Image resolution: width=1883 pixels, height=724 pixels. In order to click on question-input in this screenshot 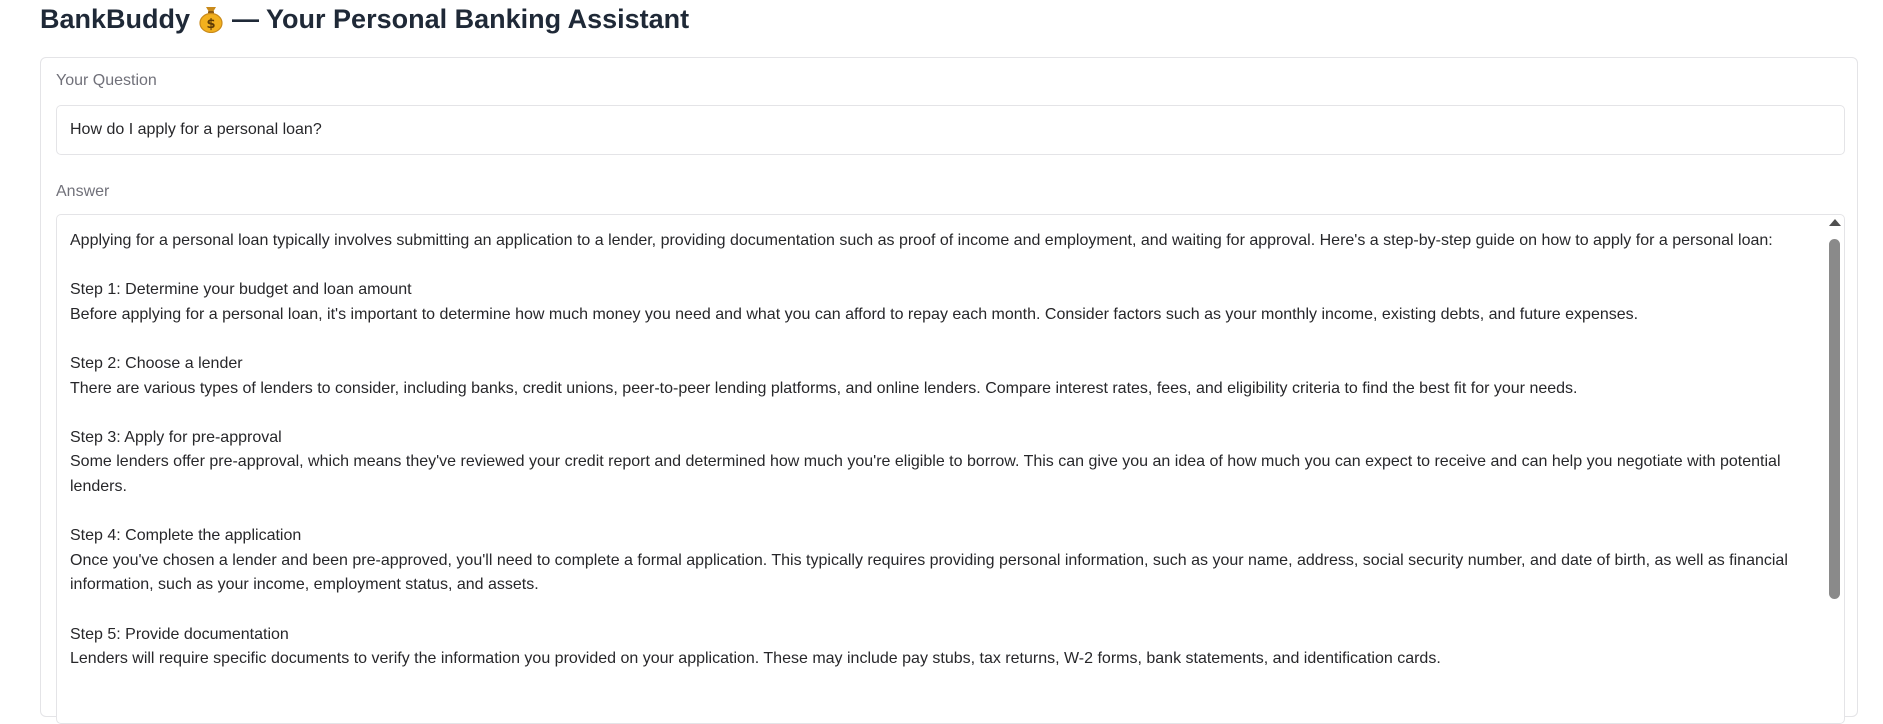, I will do `click(950, 130)`.